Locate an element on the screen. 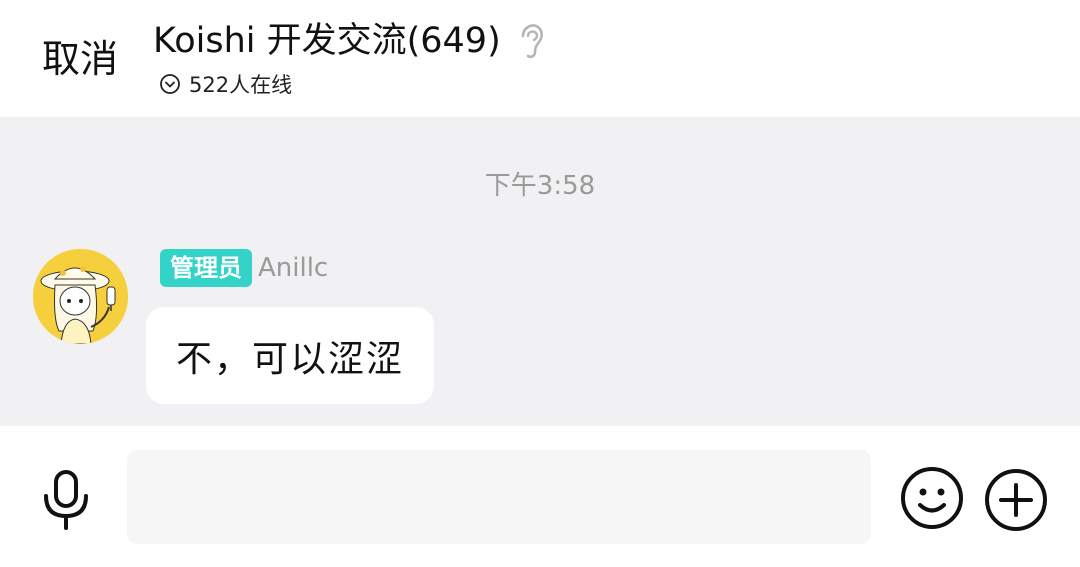 Image resolution: width=1080 pixels, height=567 pixels. online-count: 522人在线 is located at coordinates (241, 85).